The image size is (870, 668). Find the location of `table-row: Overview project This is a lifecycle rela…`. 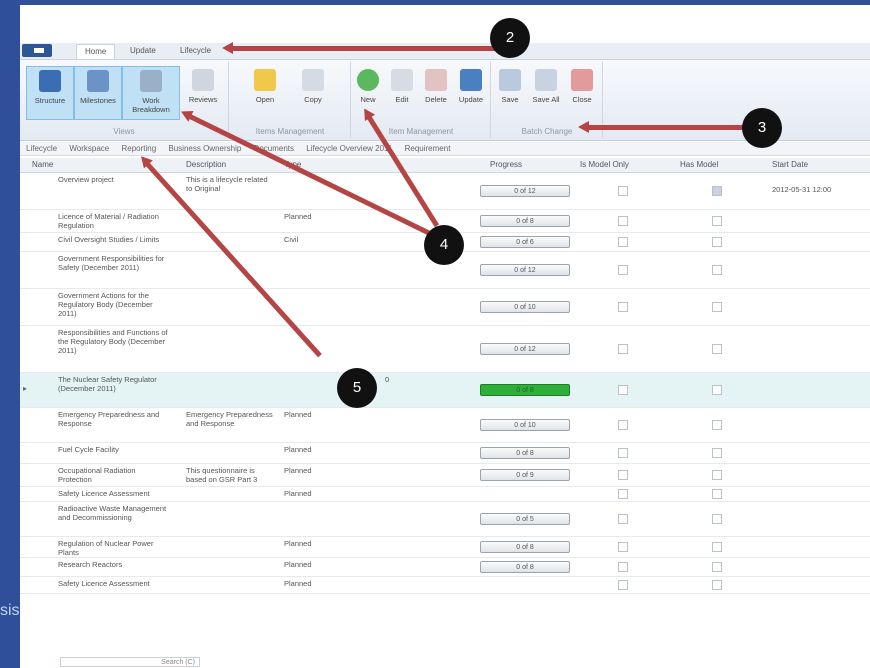

table-row: Overview project This is a lifecycle rela… is located at coordinates (445, 191).